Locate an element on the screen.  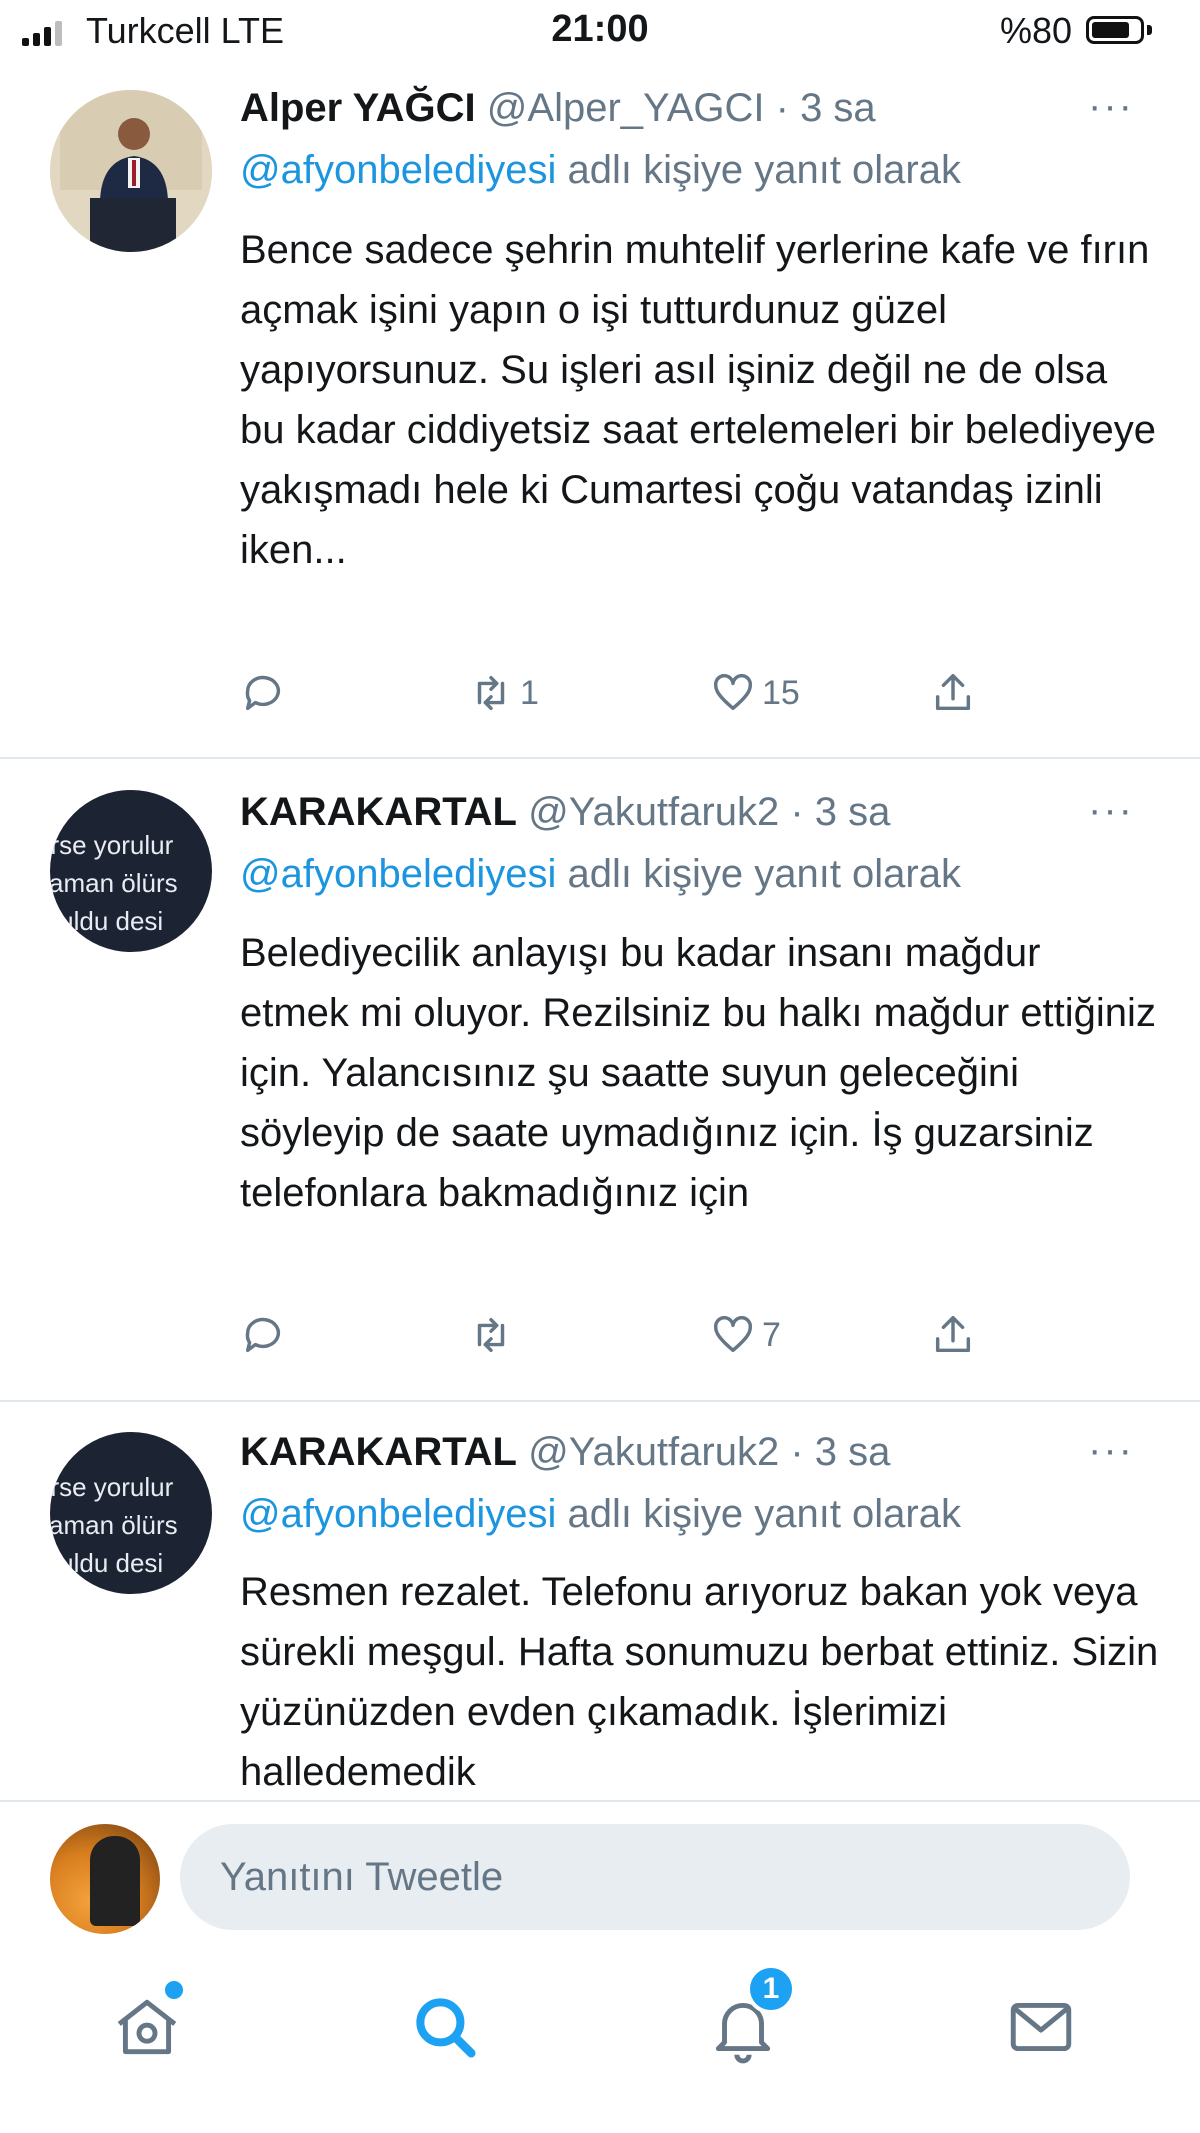
reply-bar is located at coordinates (600, 1871).